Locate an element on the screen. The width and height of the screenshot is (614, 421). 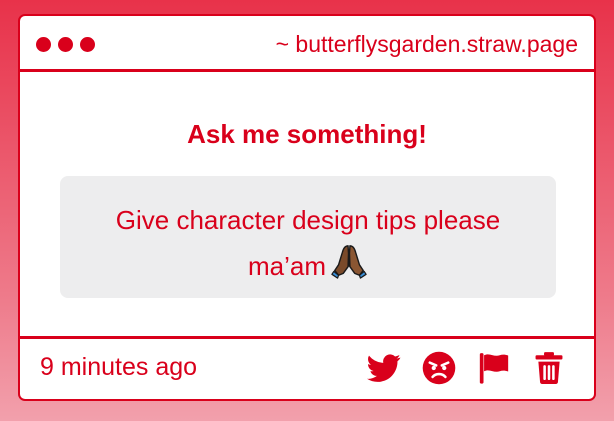
folded-hands-icon is located at coordinates (349, 261).